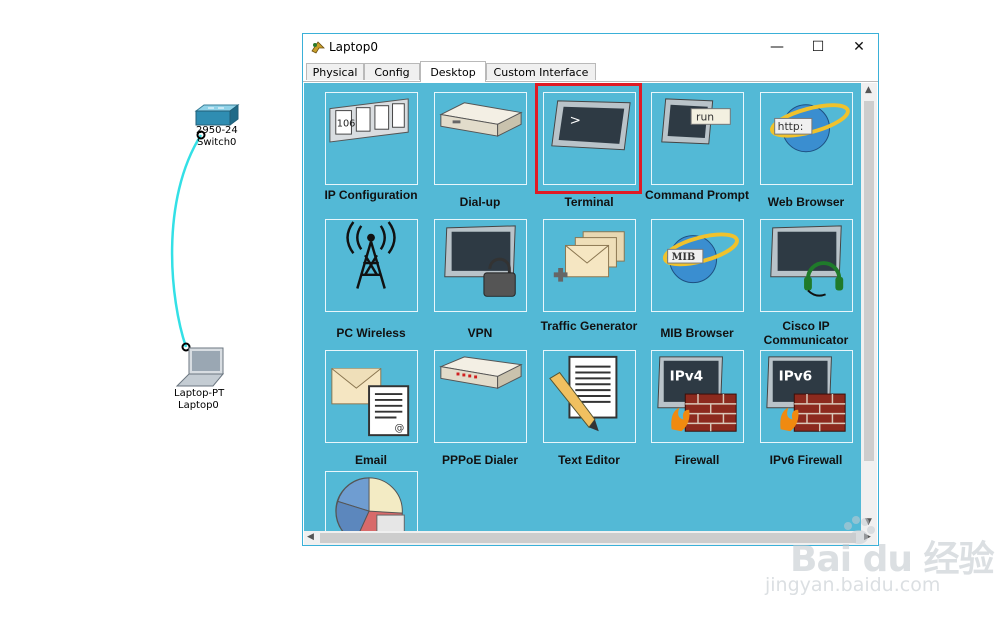 The width and height of the screenshot is (1000, 623). What do you see at coordinates (480, 396) in the screenshot?
I see `pppoe-dialer-icon` at bounding box center [480, 396].